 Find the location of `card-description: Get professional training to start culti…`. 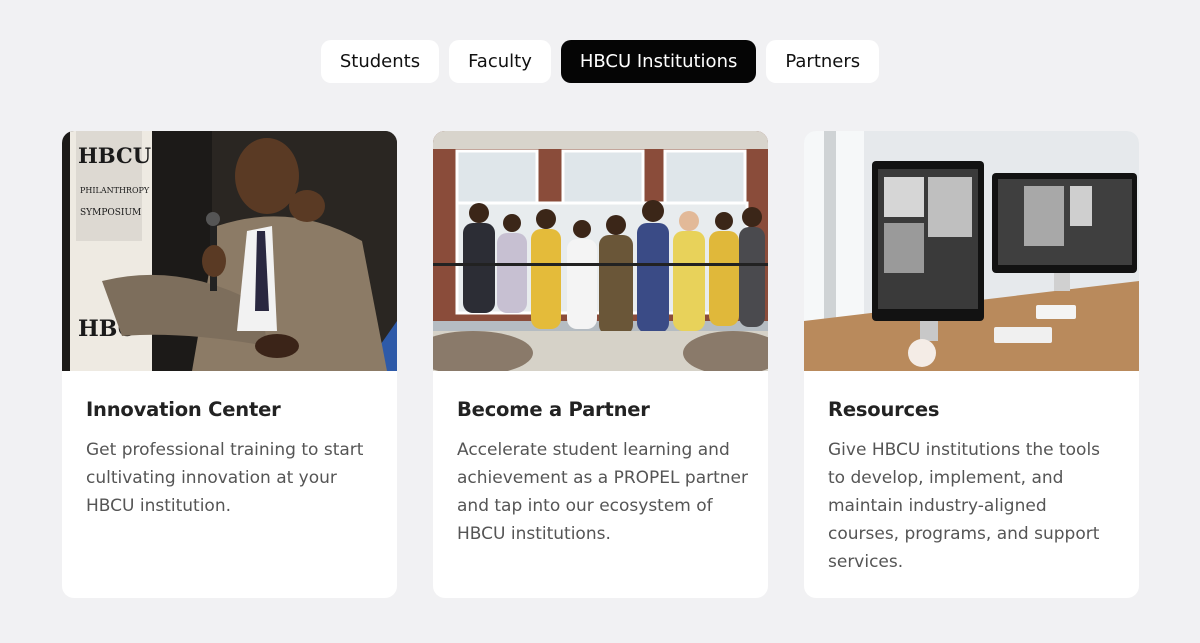

card-description: Get professional training to start culti… is located at coordinates (225, 478).